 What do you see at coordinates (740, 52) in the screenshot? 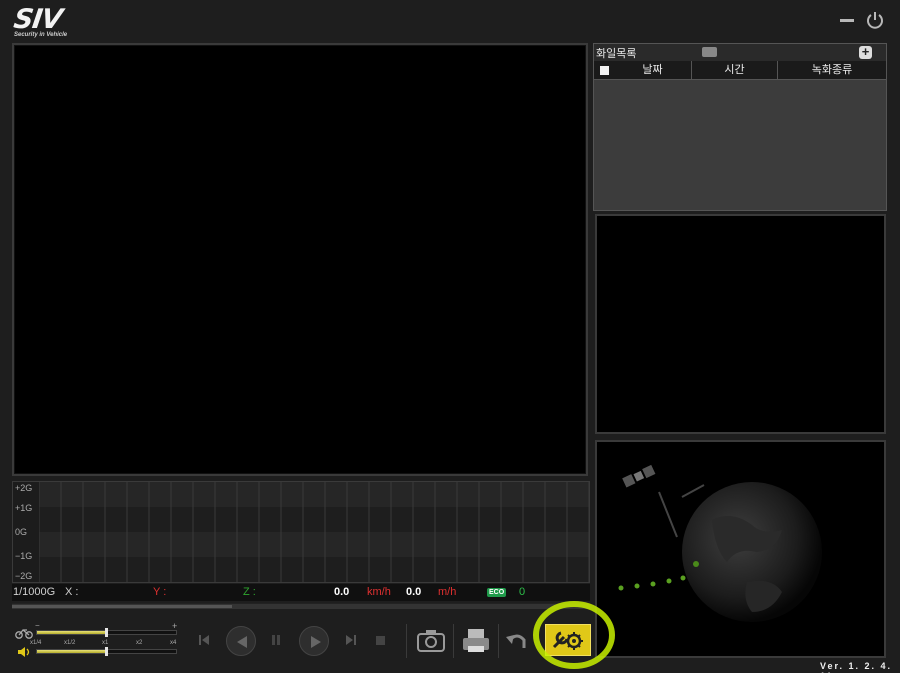
I see `file-list-titlebar: 화일목록 +` at bounding box center [740, 52].